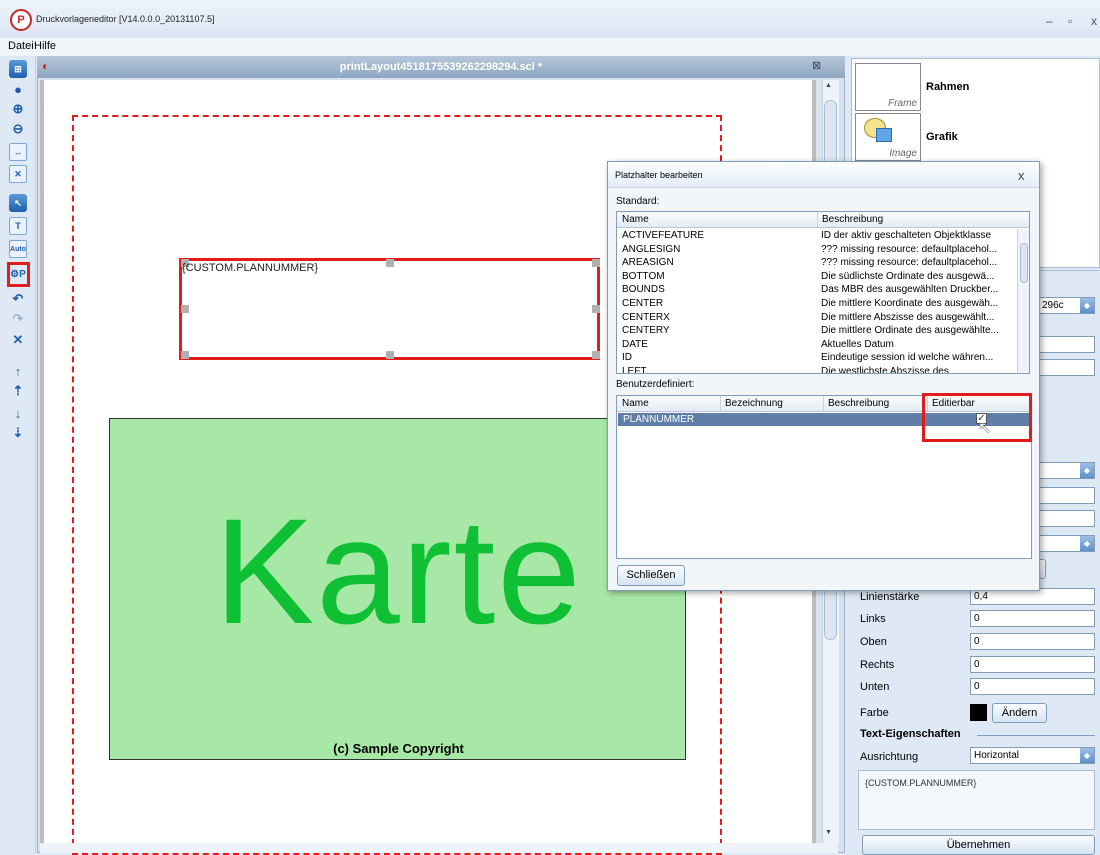 This screenshot has height=855, width=1100. Describe the element at coordinates (857, 344) in the screenshot. I see `description-cell: Aktuelles Datum` at that location.